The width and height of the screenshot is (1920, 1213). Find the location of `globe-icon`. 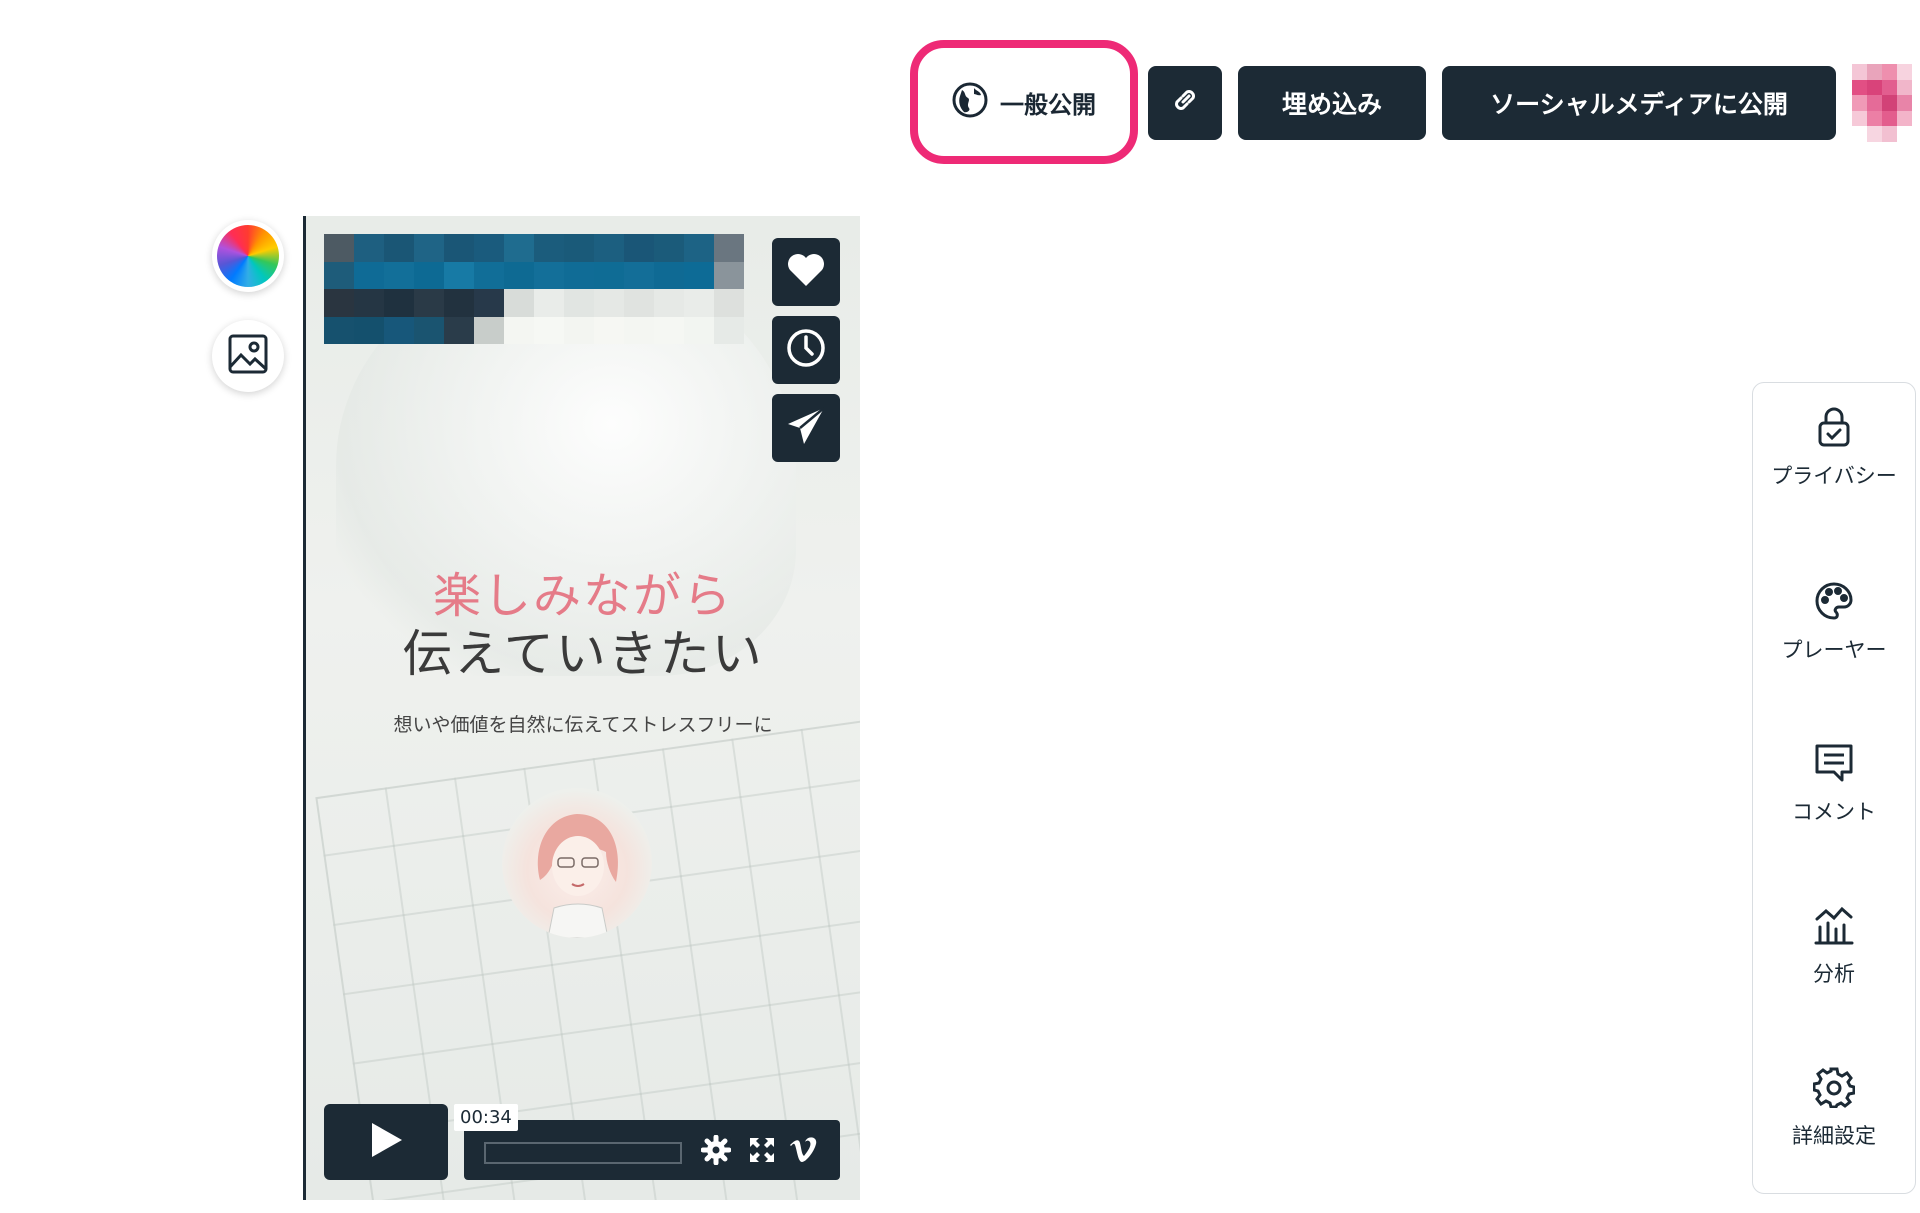

globe-icon is located at coordinates (970, 102).